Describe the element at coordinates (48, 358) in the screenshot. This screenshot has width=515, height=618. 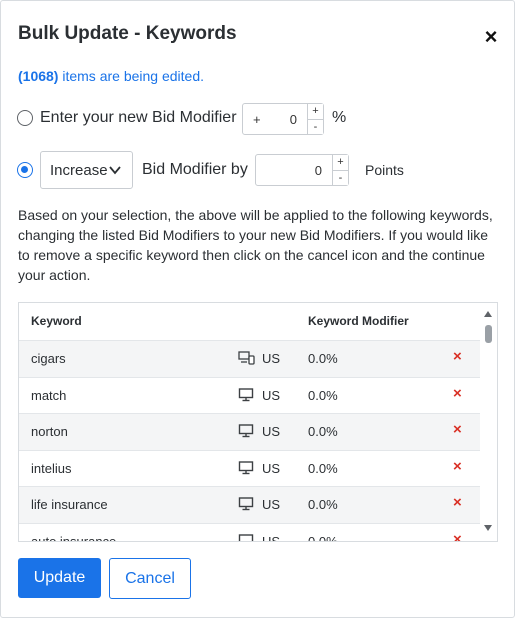
I see `keyword-cell: cigars` at that location.